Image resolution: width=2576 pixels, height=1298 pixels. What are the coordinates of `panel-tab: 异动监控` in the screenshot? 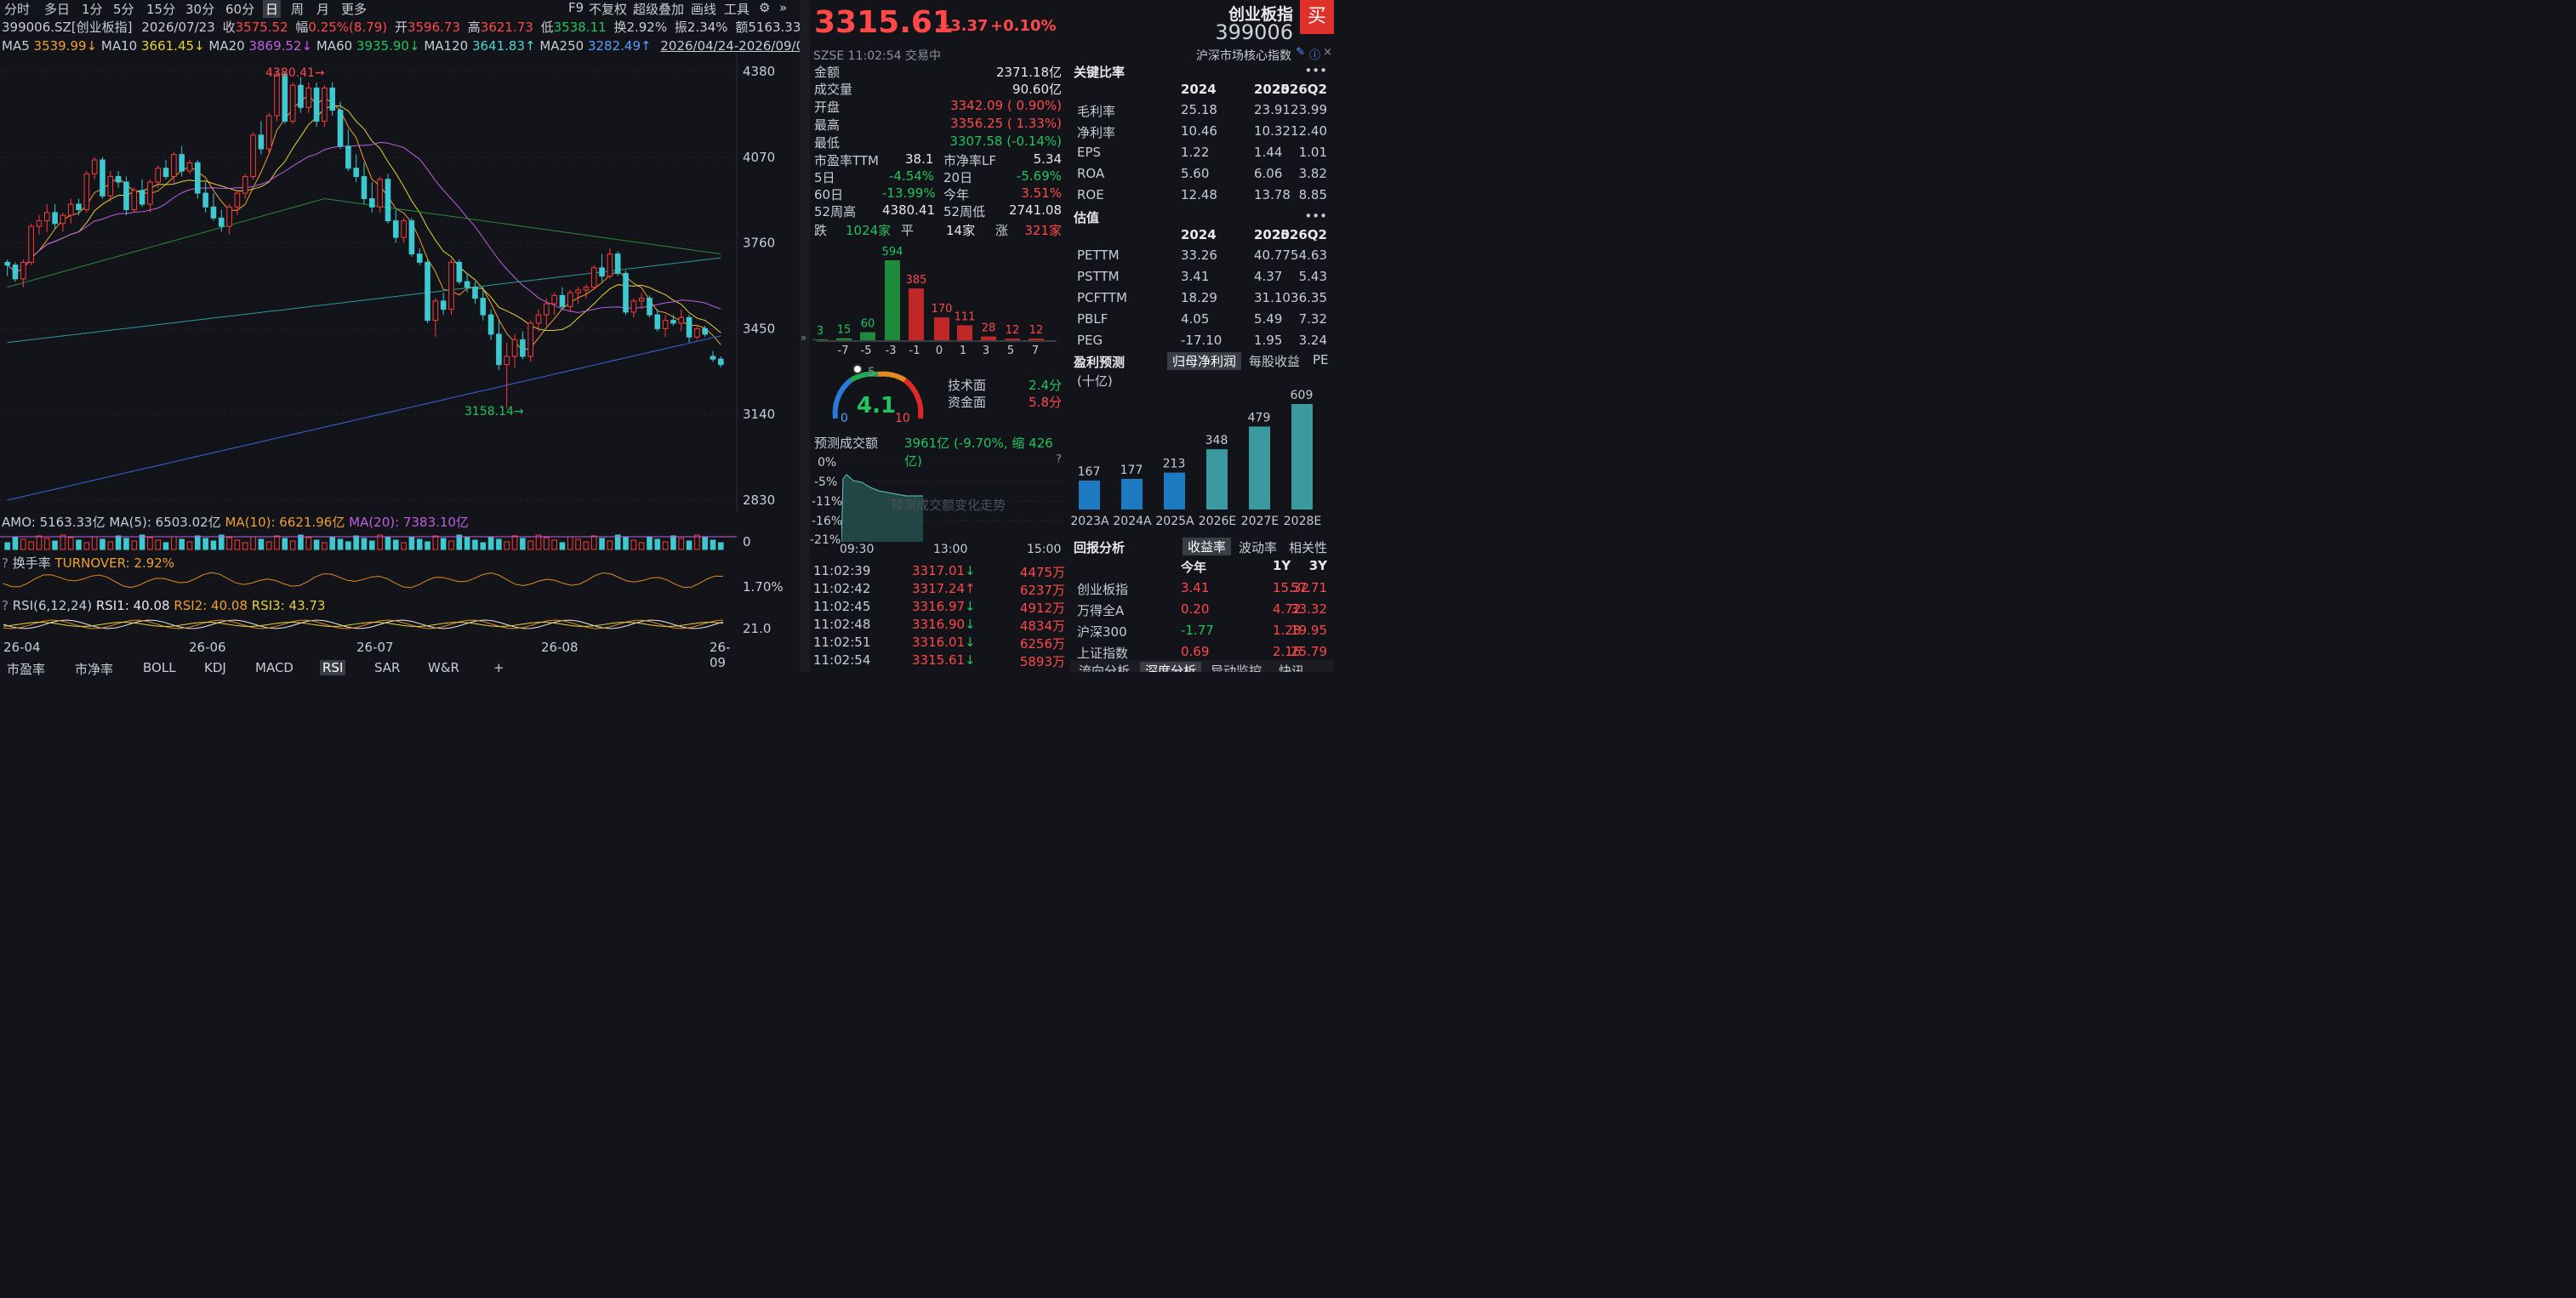 It's located at (1237, 667).